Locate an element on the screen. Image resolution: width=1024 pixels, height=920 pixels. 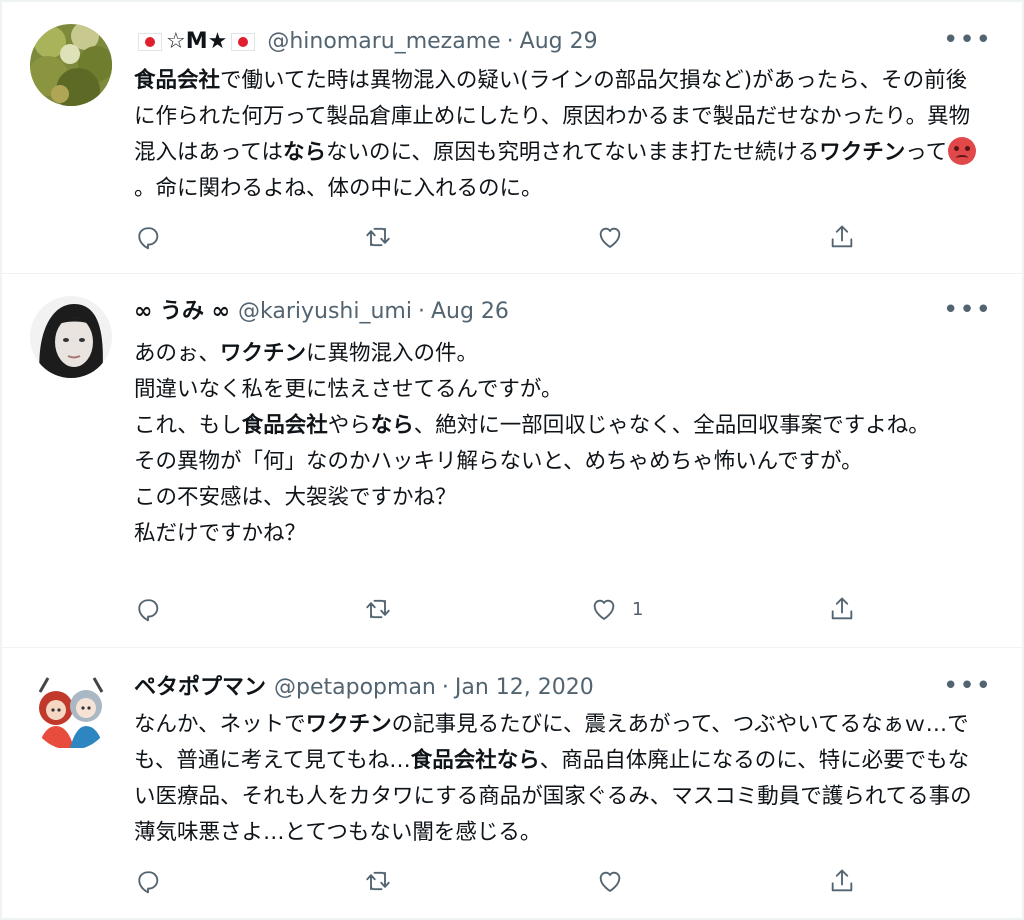
text-span: って is located at coordinates (926, 152).